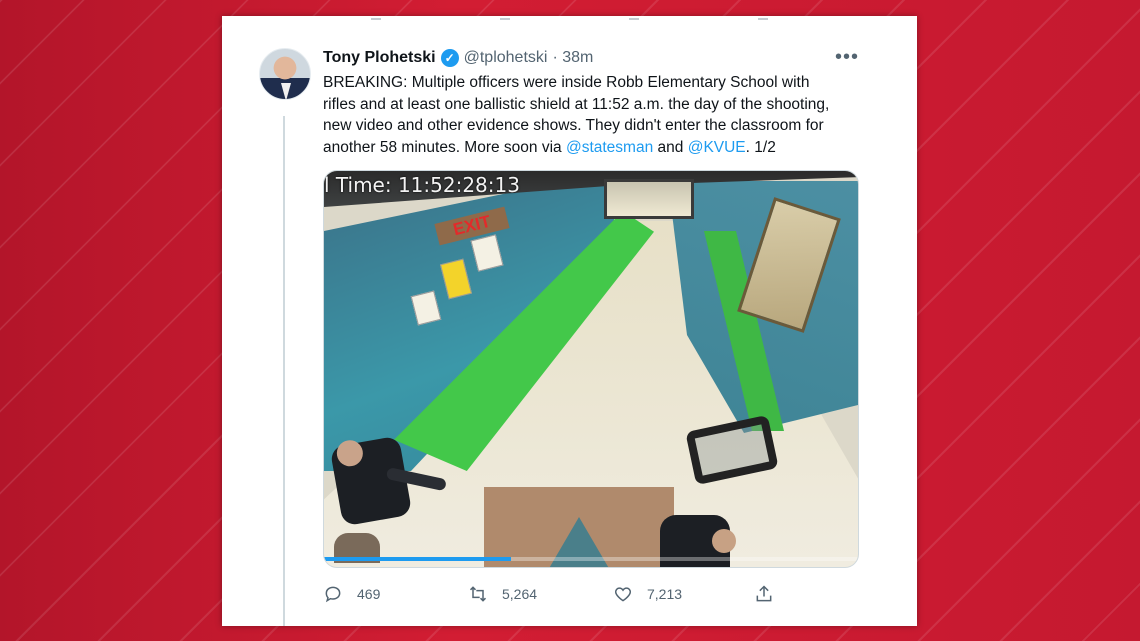  What do you see at coordinates (371, 481) in the screenshot?
I see `officer-figure` at bounding box center [371, 481].